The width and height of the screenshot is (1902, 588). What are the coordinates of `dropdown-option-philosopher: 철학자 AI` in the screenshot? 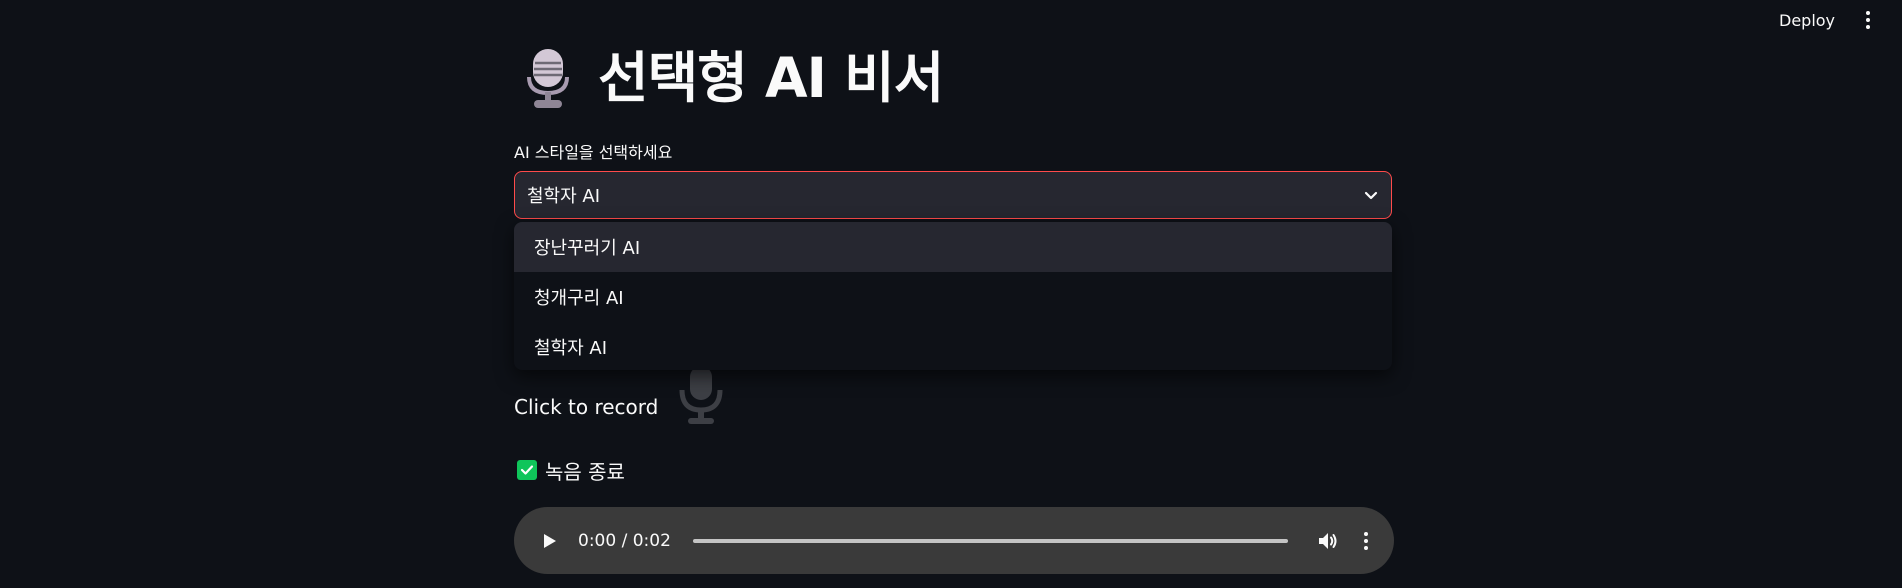 It's located at (953, 346).